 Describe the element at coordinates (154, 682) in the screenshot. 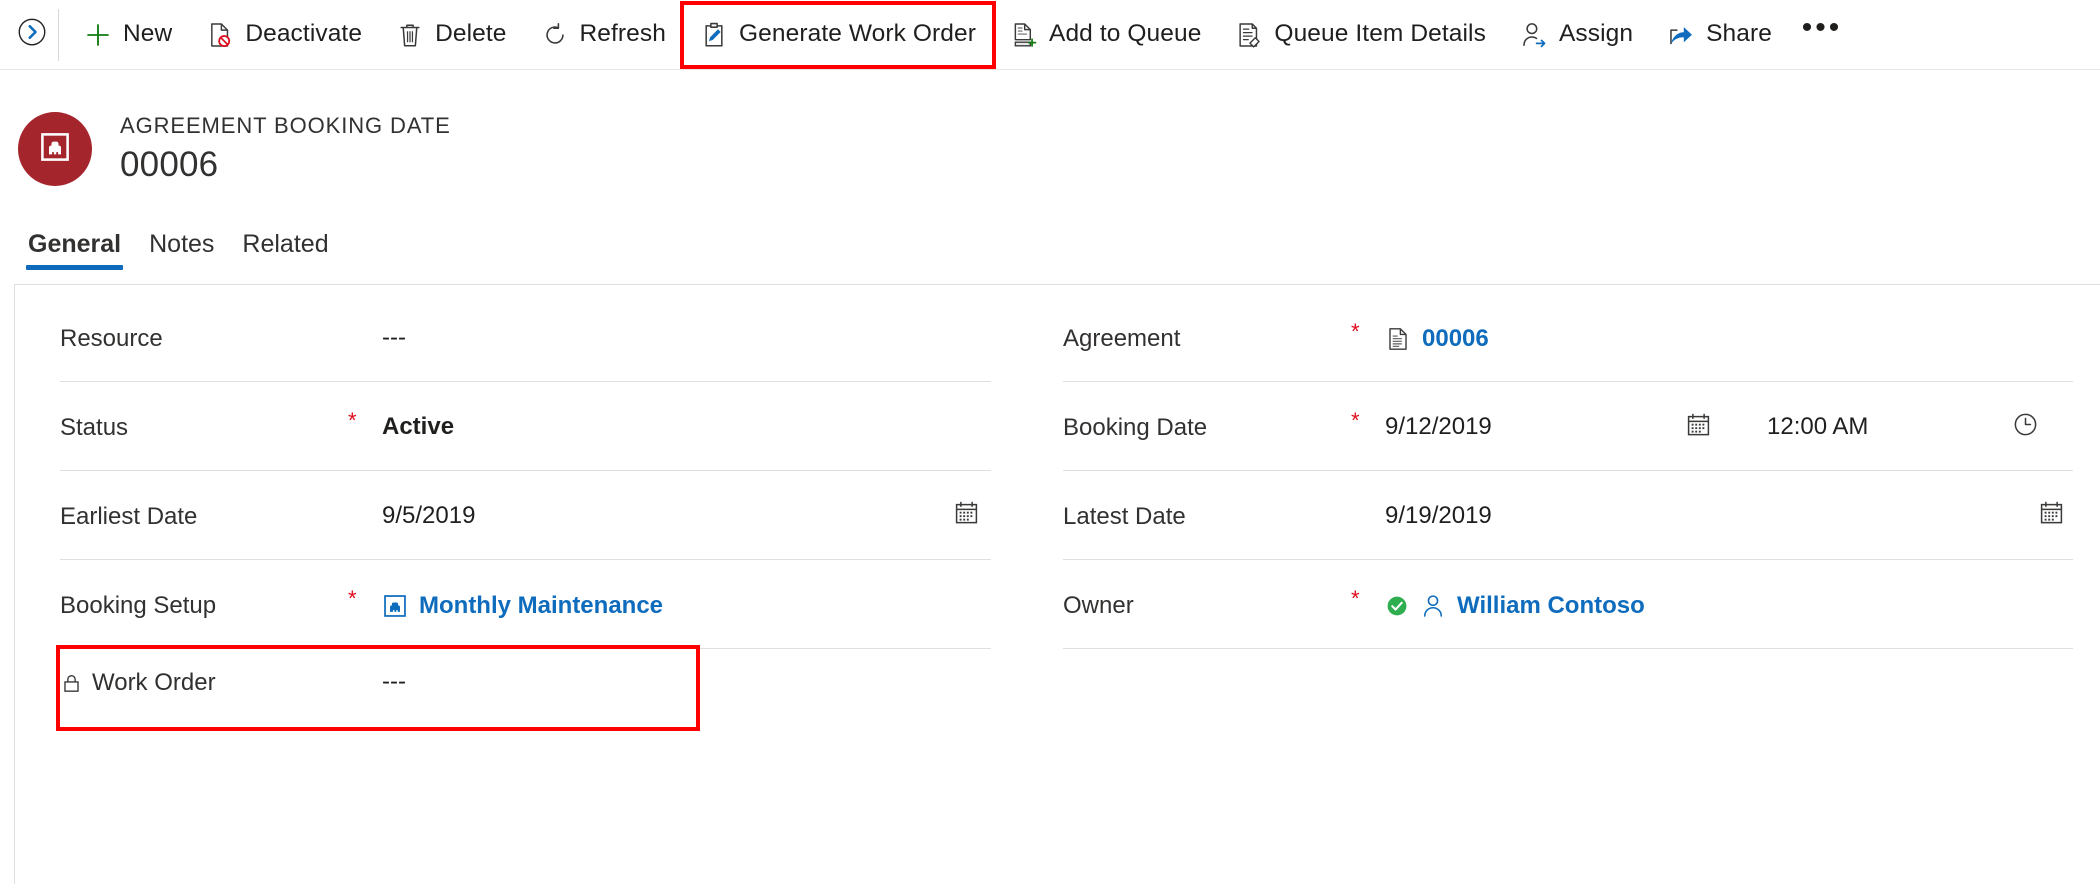

I see `field-work-order-label-text: Work Order` at that location.